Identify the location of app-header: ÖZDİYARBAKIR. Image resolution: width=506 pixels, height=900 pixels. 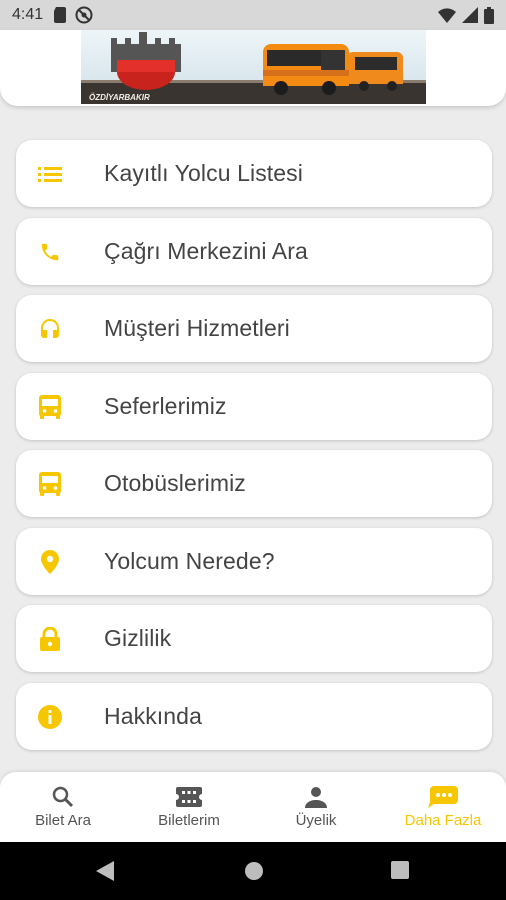
(253, 68).